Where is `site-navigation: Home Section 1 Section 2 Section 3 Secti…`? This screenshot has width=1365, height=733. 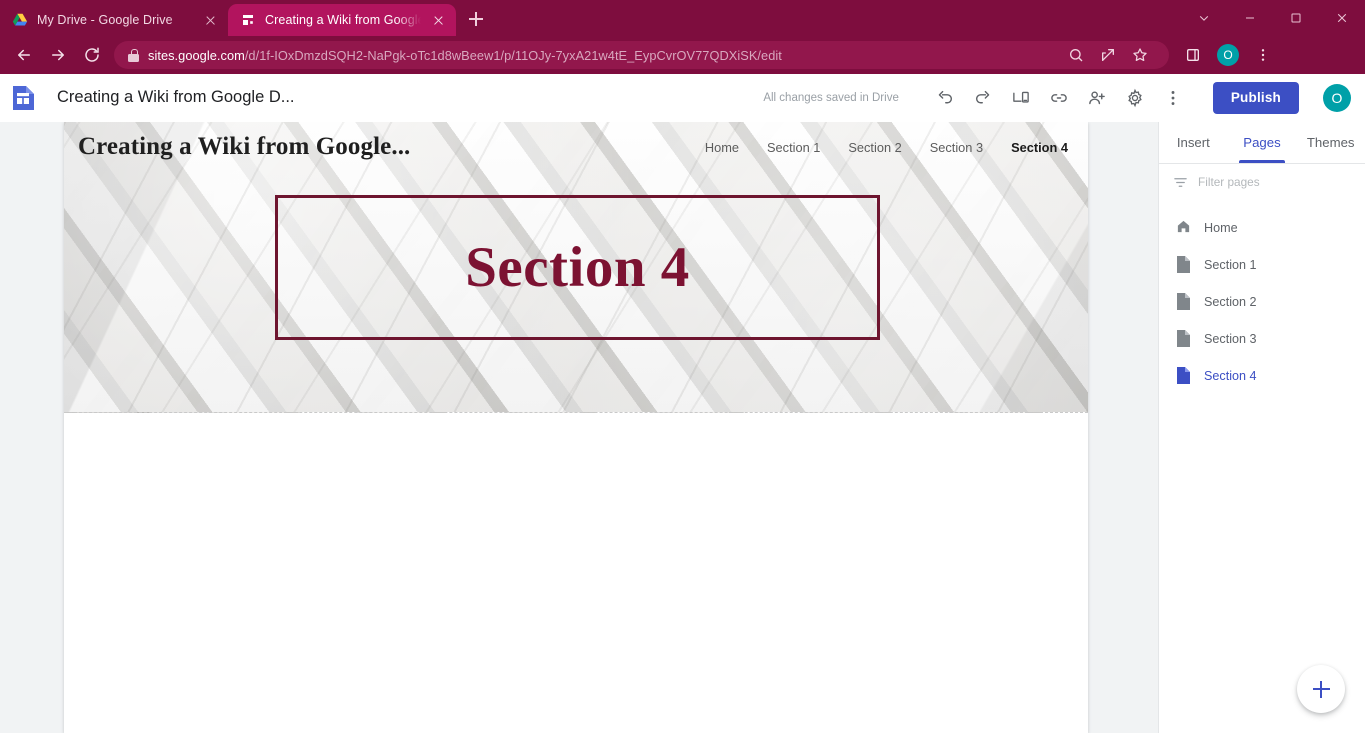 site-navigation: Home Section 1 Section 2 Section 3 Secti… is located at coordinates (888, 147).